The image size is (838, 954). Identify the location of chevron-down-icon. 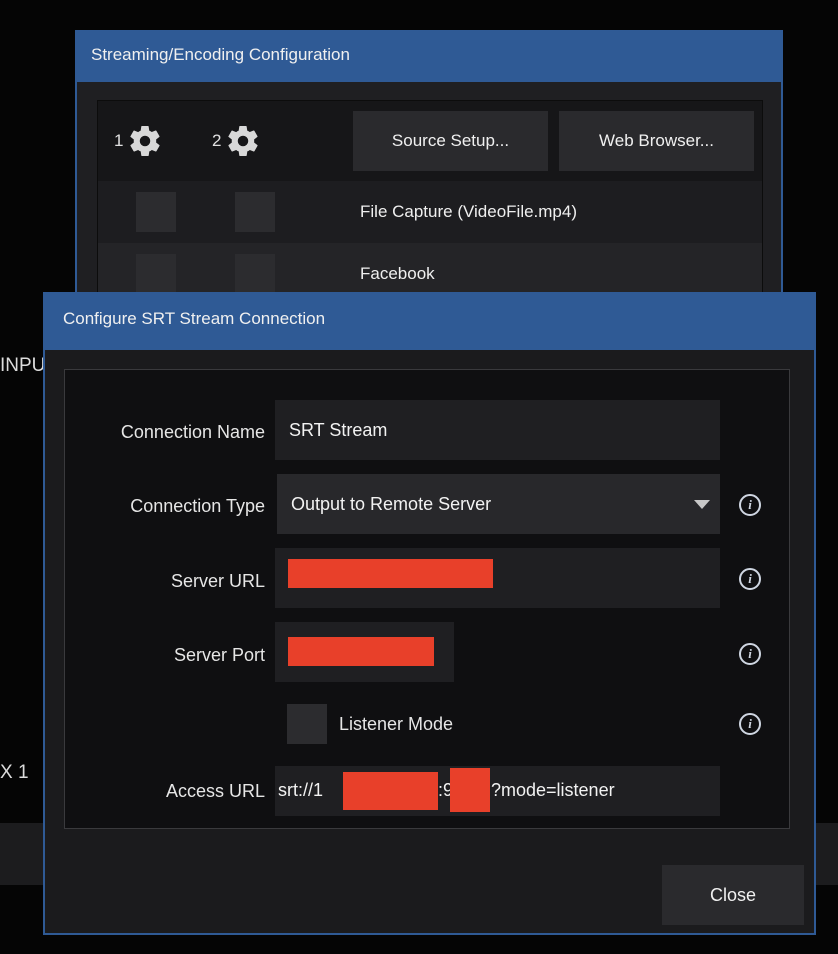
(702, 504).